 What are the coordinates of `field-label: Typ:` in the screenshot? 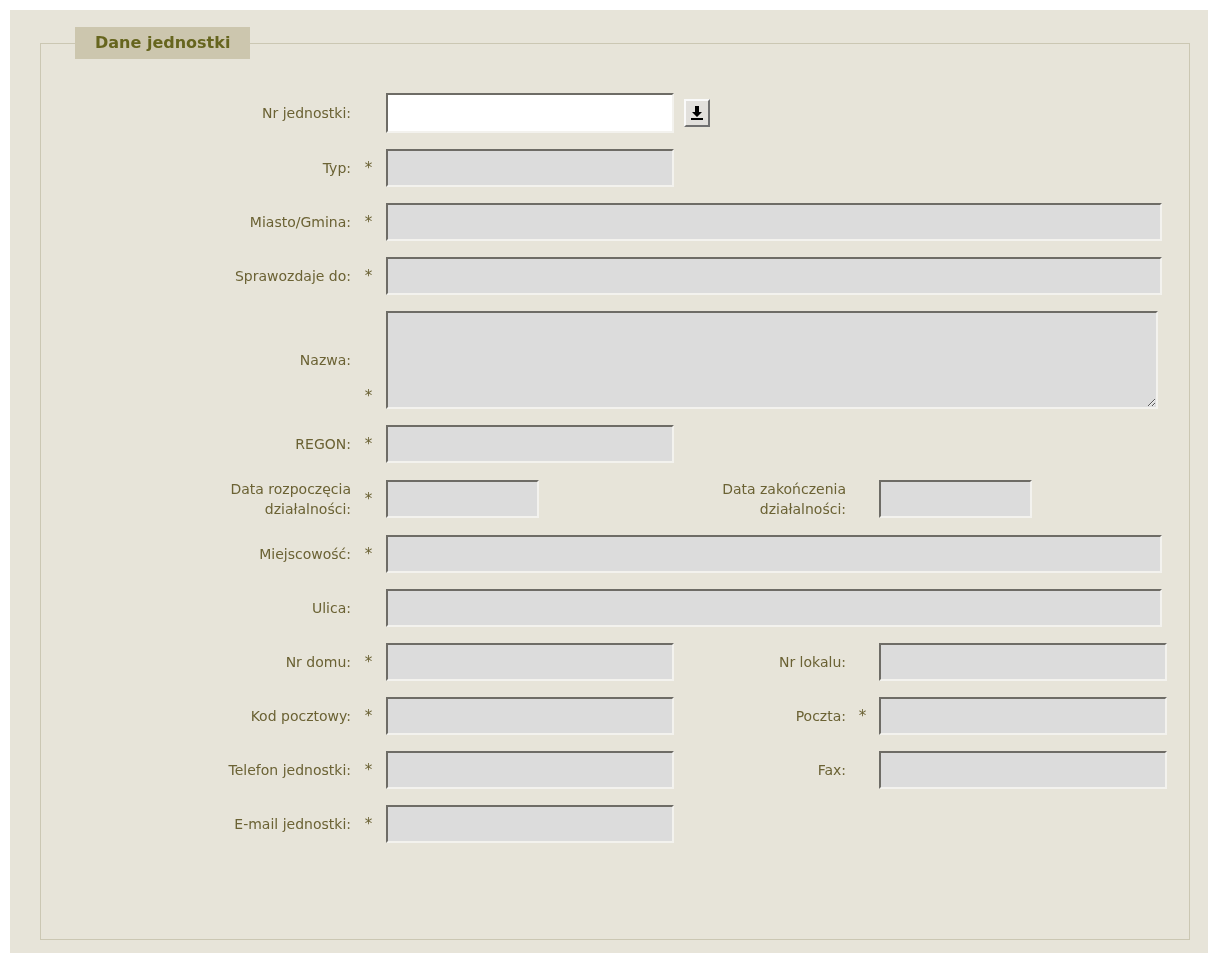 It's located at (336, 168).